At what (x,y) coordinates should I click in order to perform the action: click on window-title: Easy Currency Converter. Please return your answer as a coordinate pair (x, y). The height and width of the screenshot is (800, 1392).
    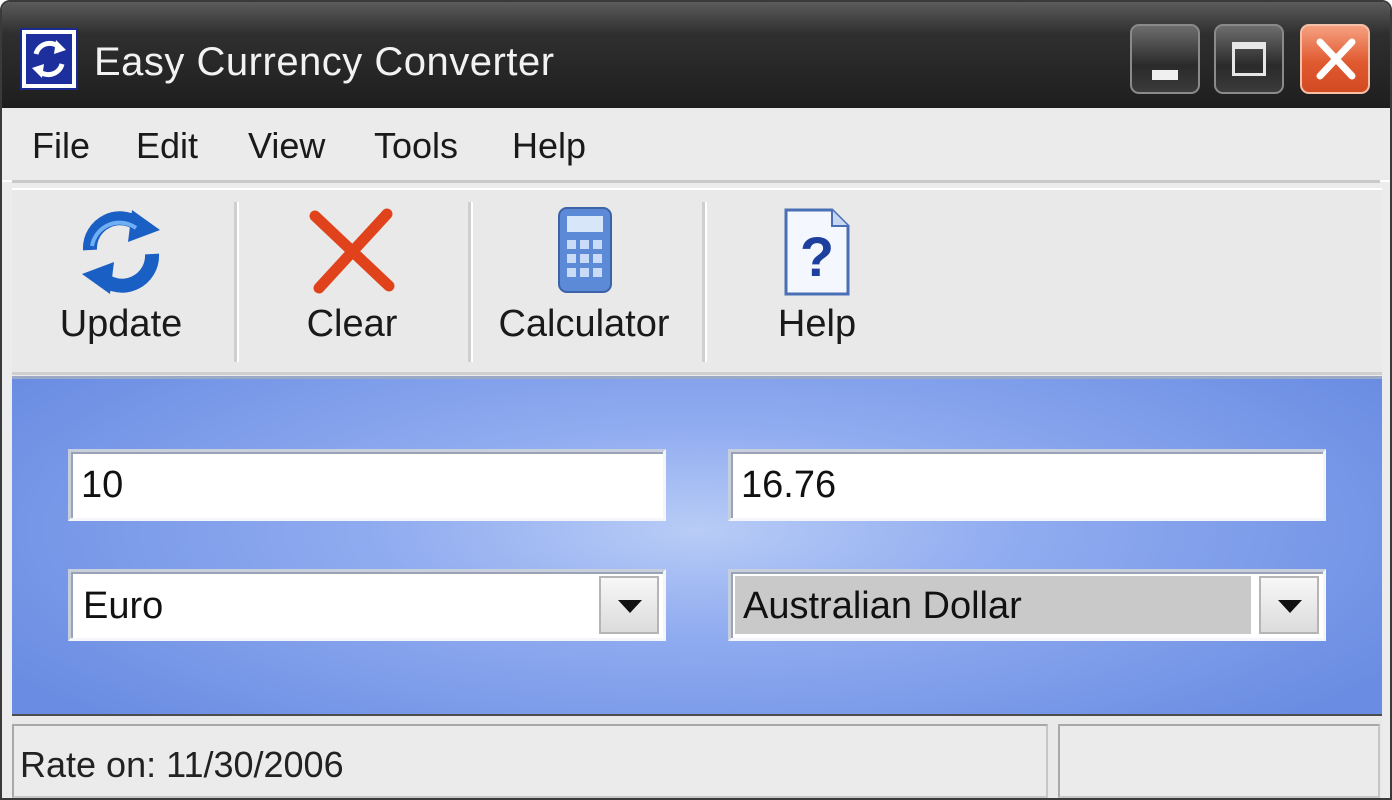
    Looking at the image, I should click on (324, 62).